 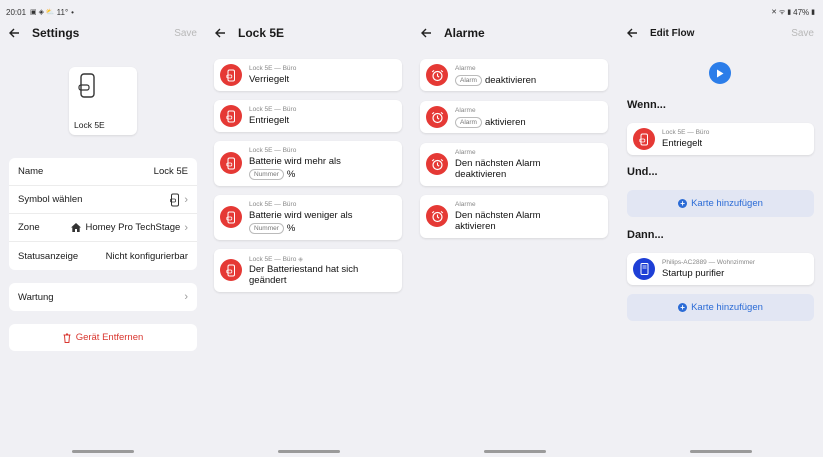 What do you see at coordinates (475, 226) in the screenshot?
I see `card-text-line2: aktivieren` at bounding box center [475, 226].